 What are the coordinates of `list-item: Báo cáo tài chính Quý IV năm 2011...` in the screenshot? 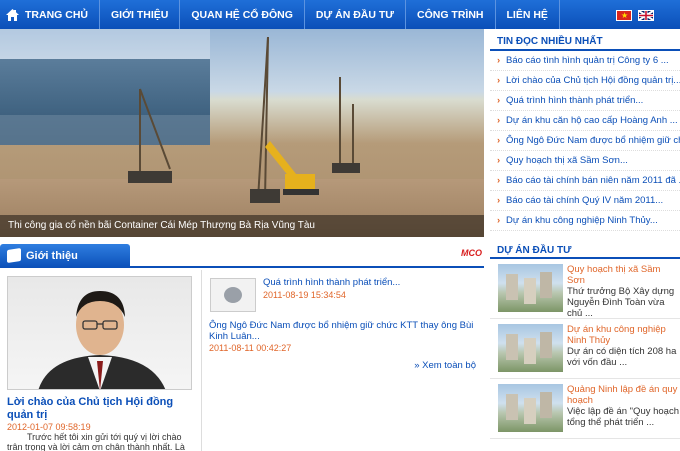 It's located at (585, 201).